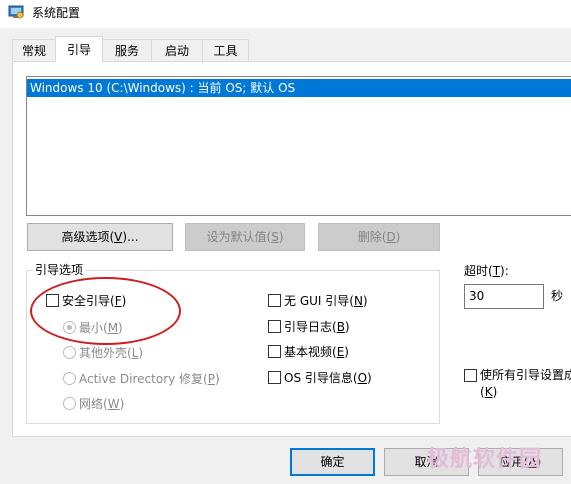  Describe the element at coordinates (504, 296) in the screenshot. I see `timeout-input: 30` at that location.